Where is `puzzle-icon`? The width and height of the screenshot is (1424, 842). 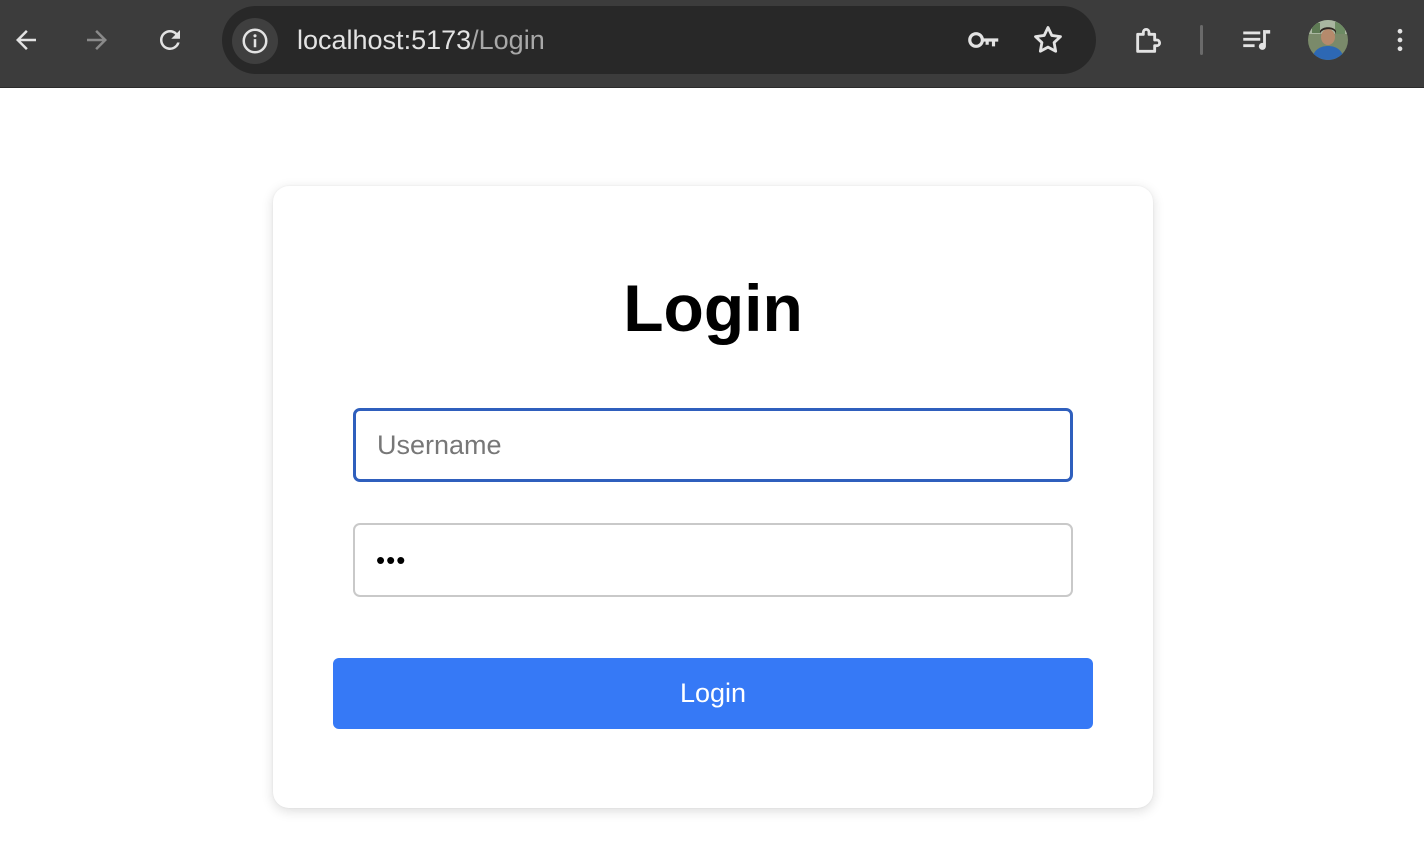
puzzle-icon is located at coordinates (1148, 40).